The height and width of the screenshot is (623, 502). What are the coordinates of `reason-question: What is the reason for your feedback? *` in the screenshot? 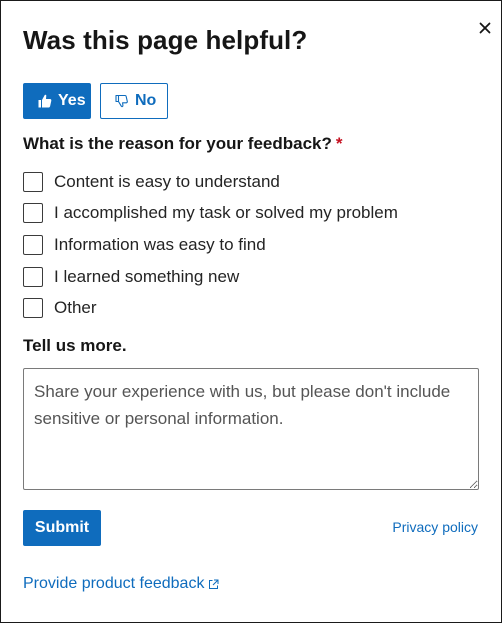 It's located at (183, 144).